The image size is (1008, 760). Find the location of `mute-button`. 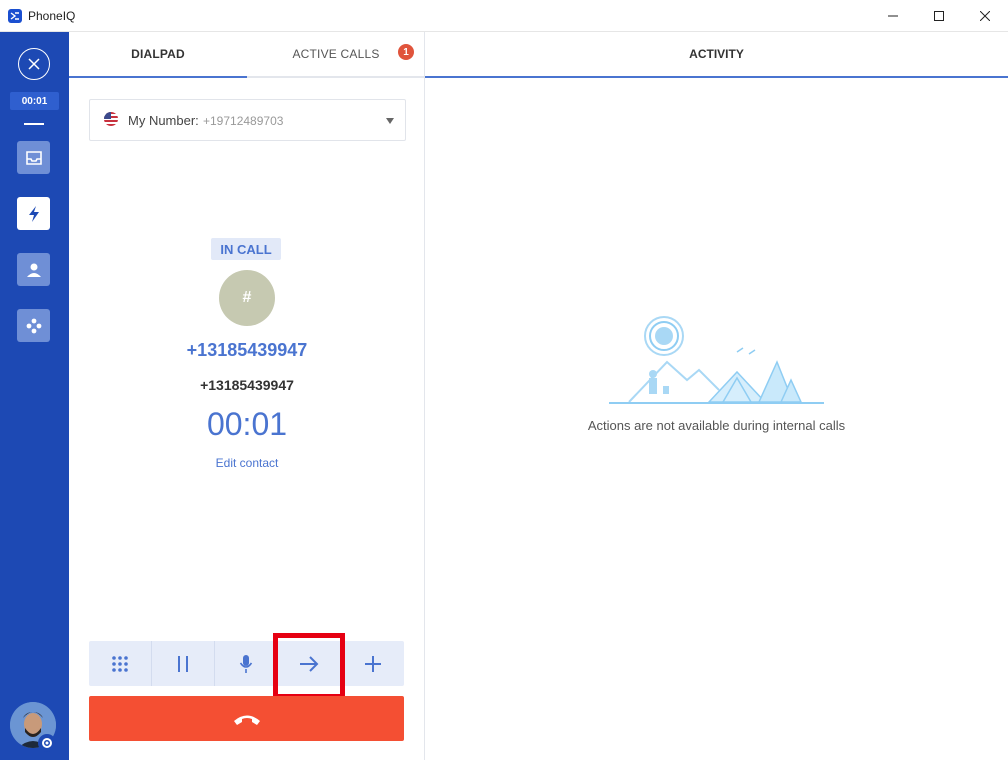

mute-button is located at coordinates (246, 663).